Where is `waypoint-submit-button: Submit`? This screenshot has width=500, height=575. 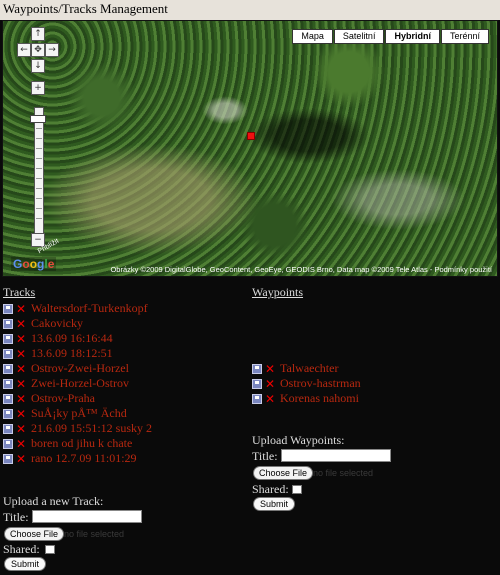 waypoint-submit-button: Submit is located at coordinates (274, 504).